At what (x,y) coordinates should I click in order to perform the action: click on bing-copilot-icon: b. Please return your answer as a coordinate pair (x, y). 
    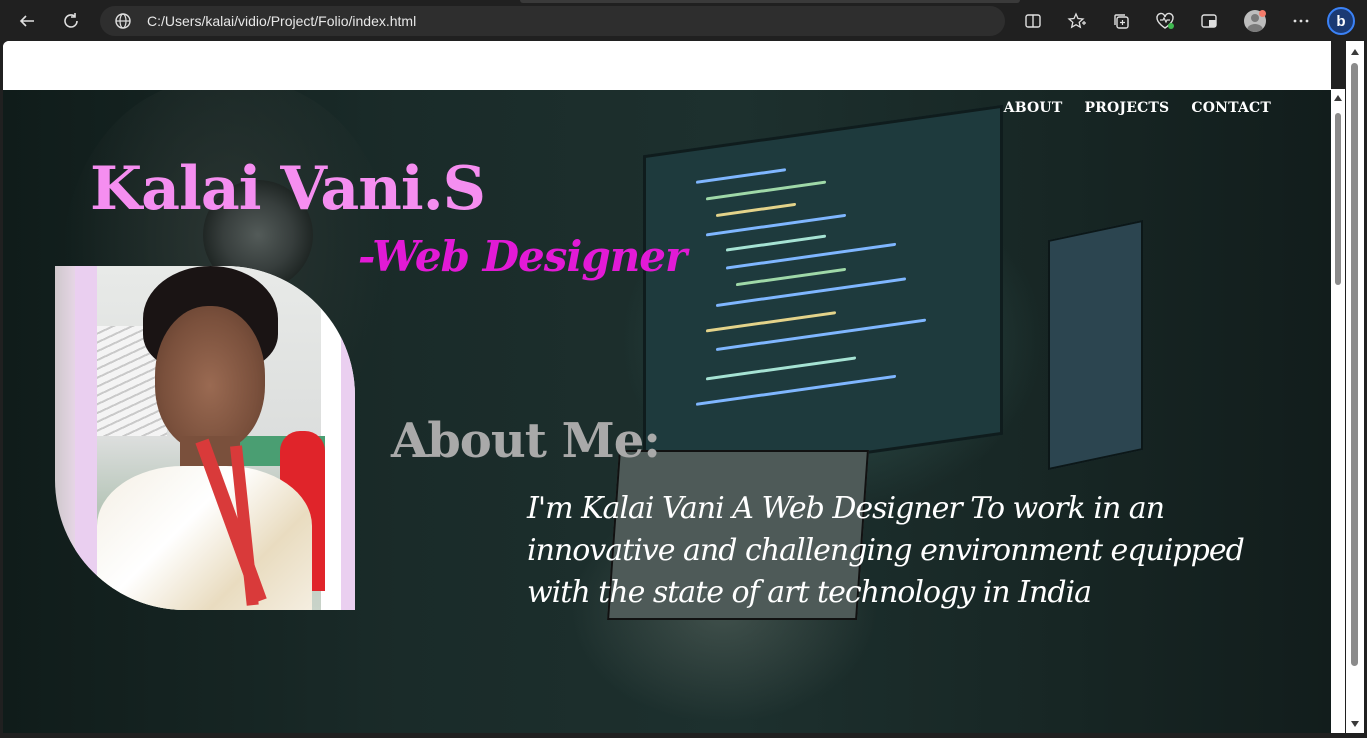
    Looking at the image, I should click on (1341, 21).